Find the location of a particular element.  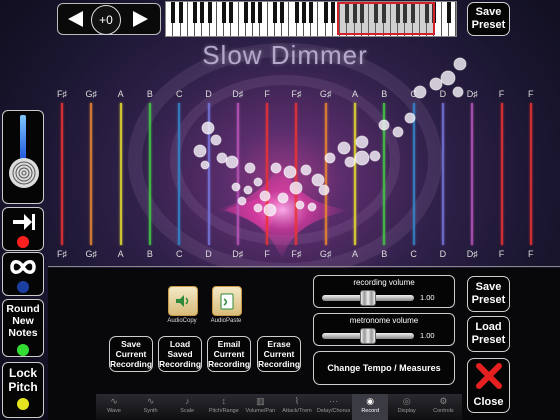

tab-scale: ♪ Scale is located at coordinates (187, 407).